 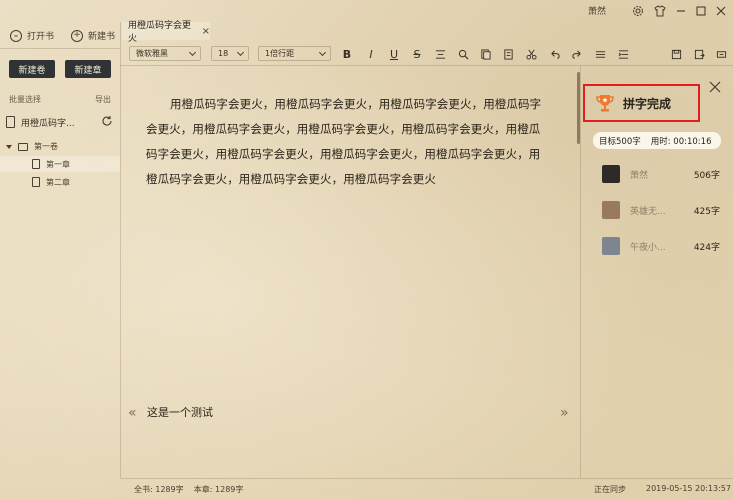 I want to click on export-icon, so click(x=699, y=54).